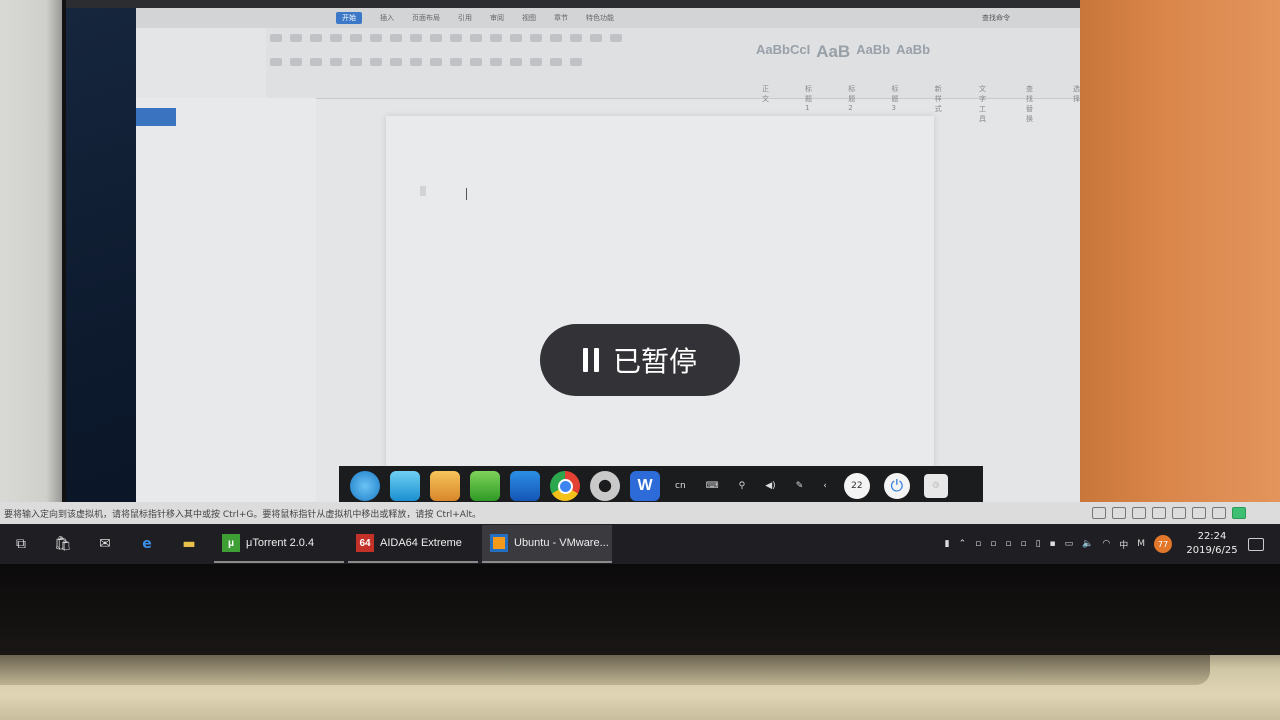 The height and width of the screenshot is (720, 1280). Describe the element at coordinates (896, 486) in the screenshot. I see `power-icon: ⏻` at that location.